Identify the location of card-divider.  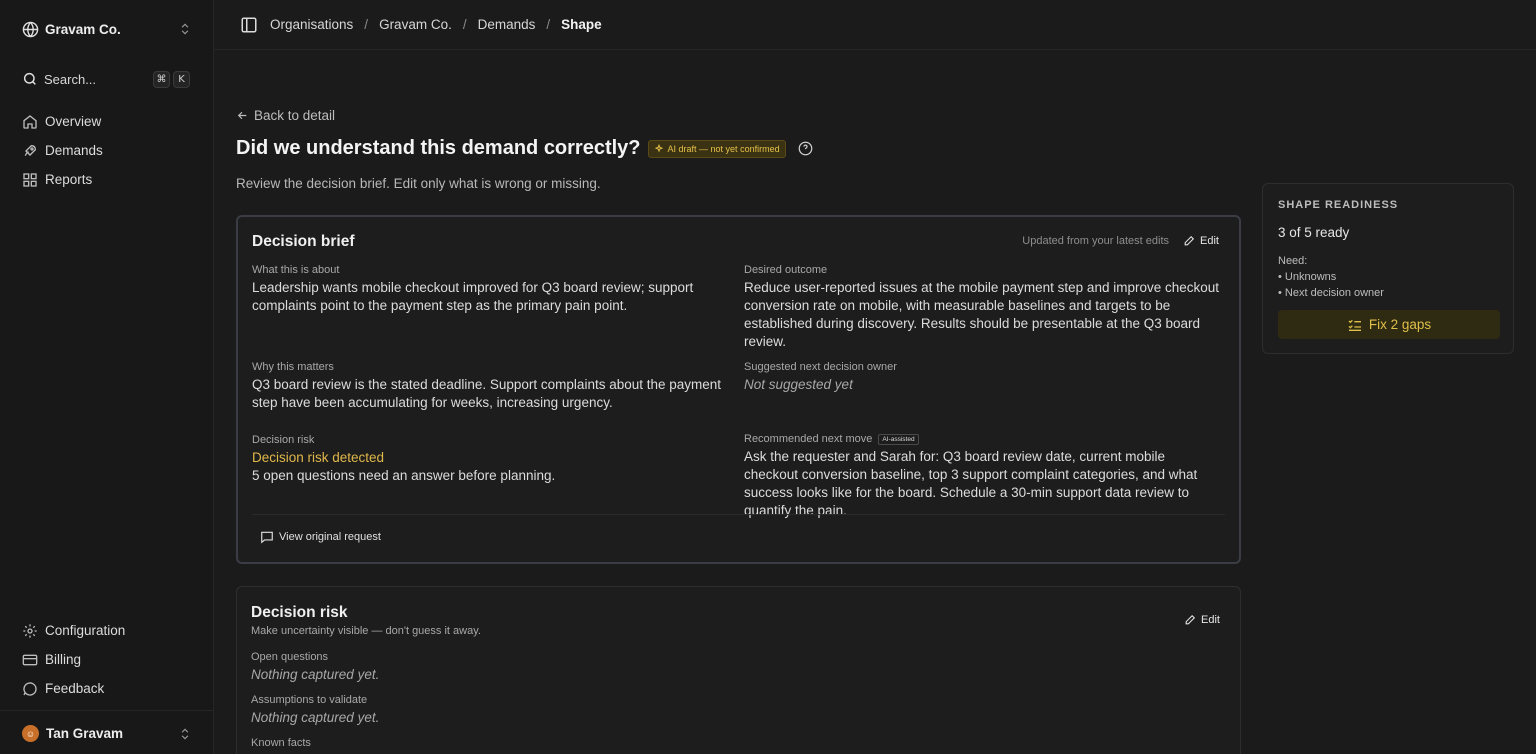
(738, 514).